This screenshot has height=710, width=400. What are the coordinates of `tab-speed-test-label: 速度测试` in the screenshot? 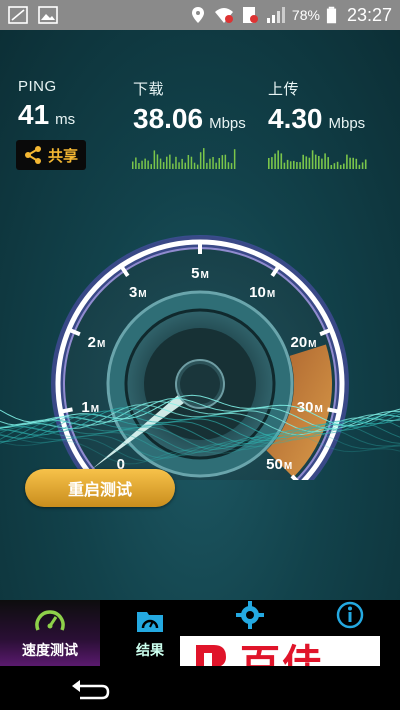 It's located at (50, 650).